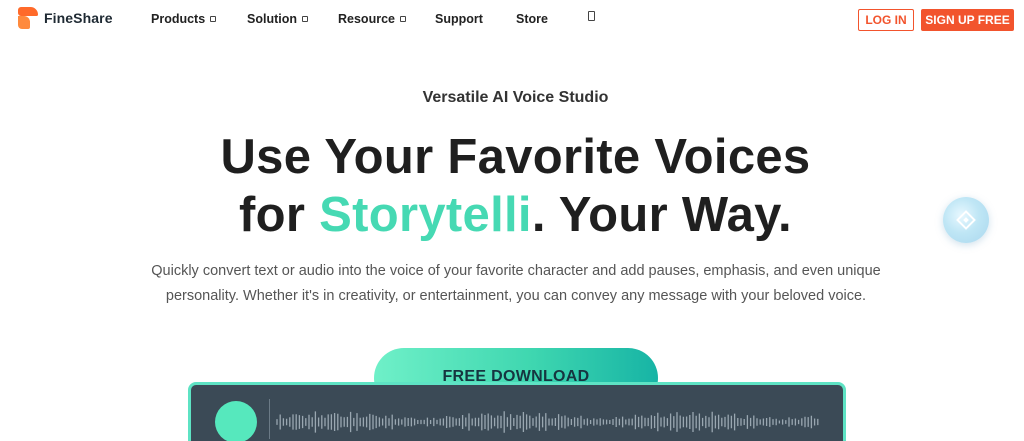  I want to click on nav-item-solution: Solution, so click(277, 19).